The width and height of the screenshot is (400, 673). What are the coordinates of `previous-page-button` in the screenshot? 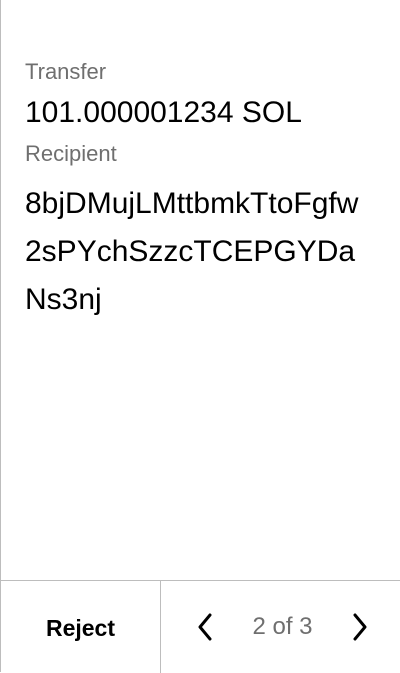 It's located at (205, 627).